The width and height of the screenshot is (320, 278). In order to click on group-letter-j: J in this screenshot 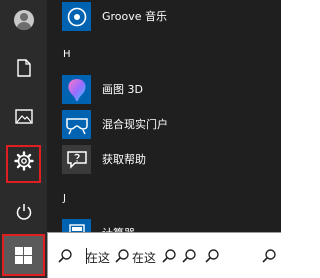, I will do `click(64, 198)`.